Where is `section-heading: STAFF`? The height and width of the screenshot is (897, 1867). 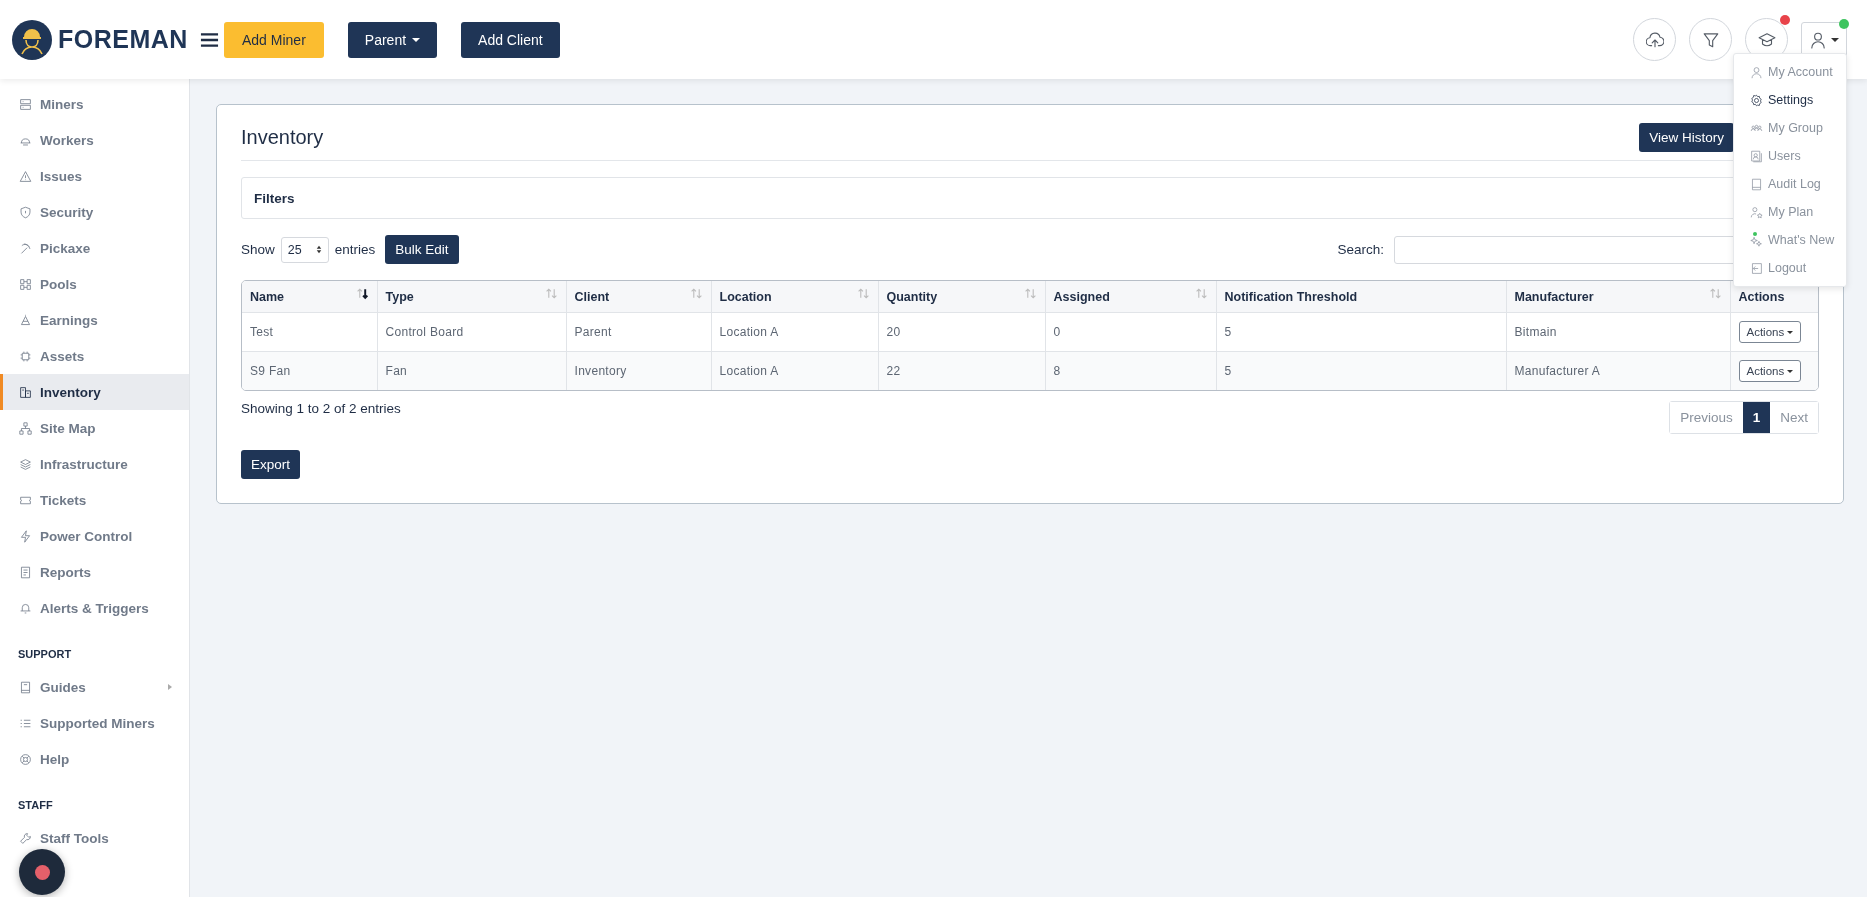
section-heading: STAFF is located at coordinates (35, 805).